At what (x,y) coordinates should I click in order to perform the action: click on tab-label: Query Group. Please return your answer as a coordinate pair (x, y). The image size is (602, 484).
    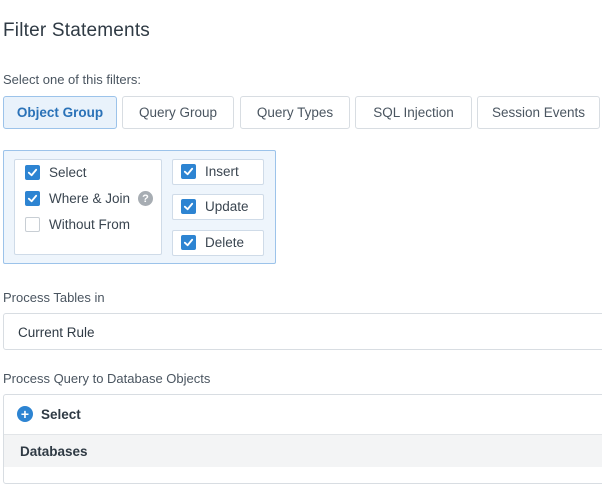
    Looking at the image, I should click on (178, 112).